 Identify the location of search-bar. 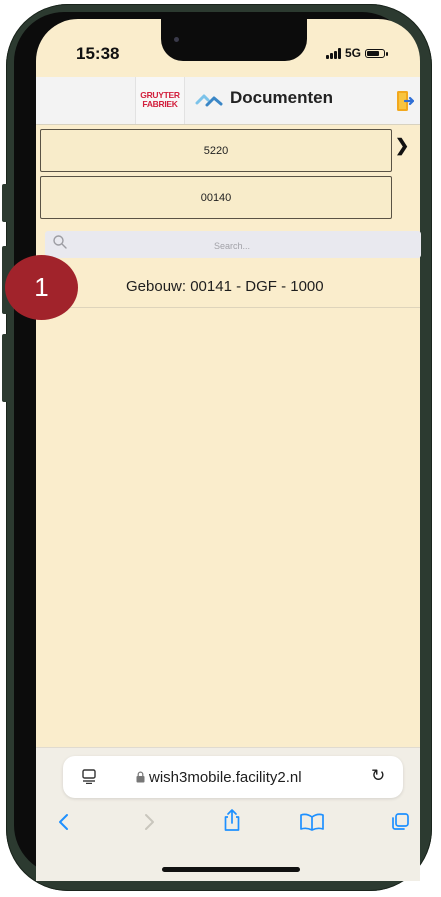
(233, 244).